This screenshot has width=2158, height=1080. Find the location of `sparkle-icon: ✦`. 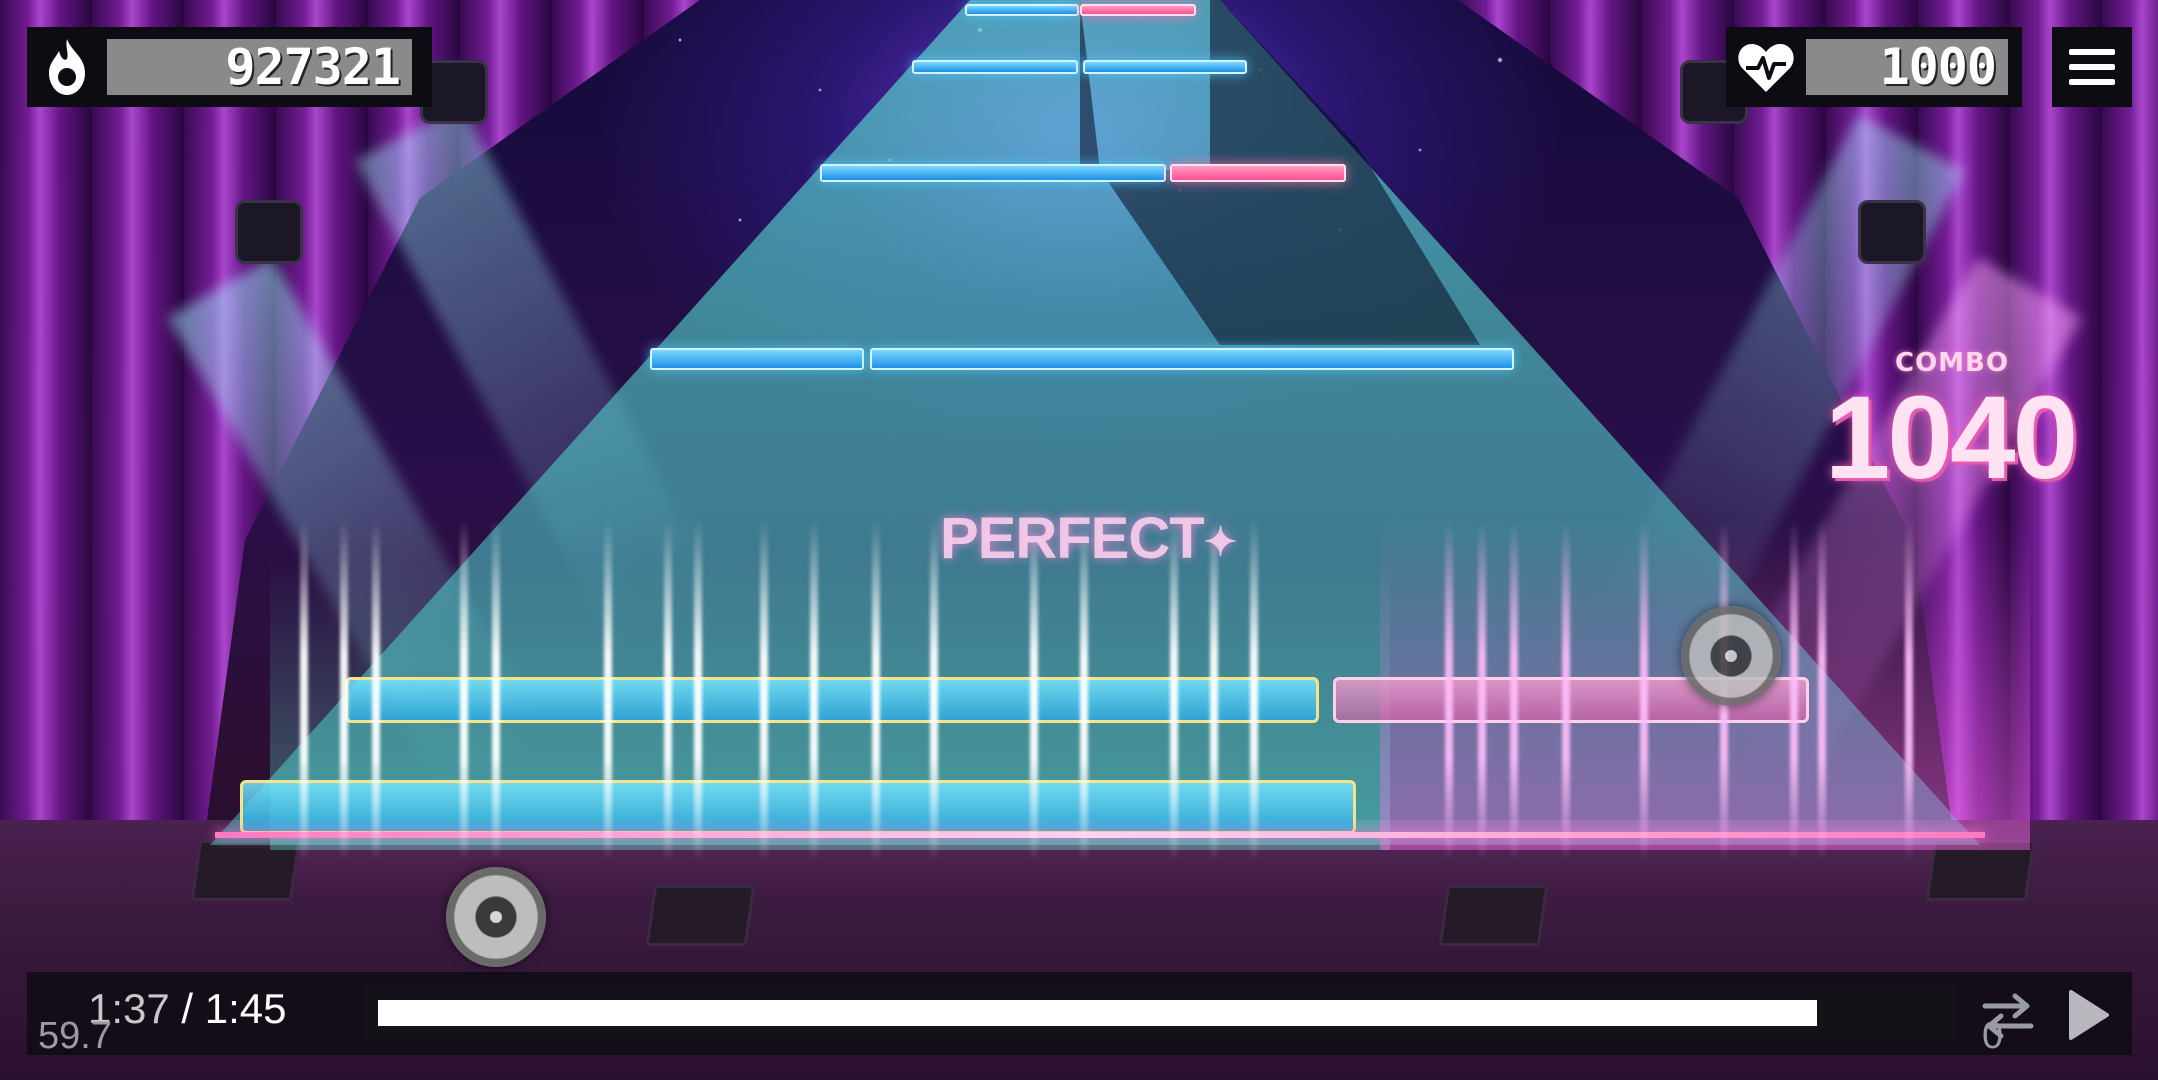

sparkle-icon: ✦ is located at coordinates (1220, 542).